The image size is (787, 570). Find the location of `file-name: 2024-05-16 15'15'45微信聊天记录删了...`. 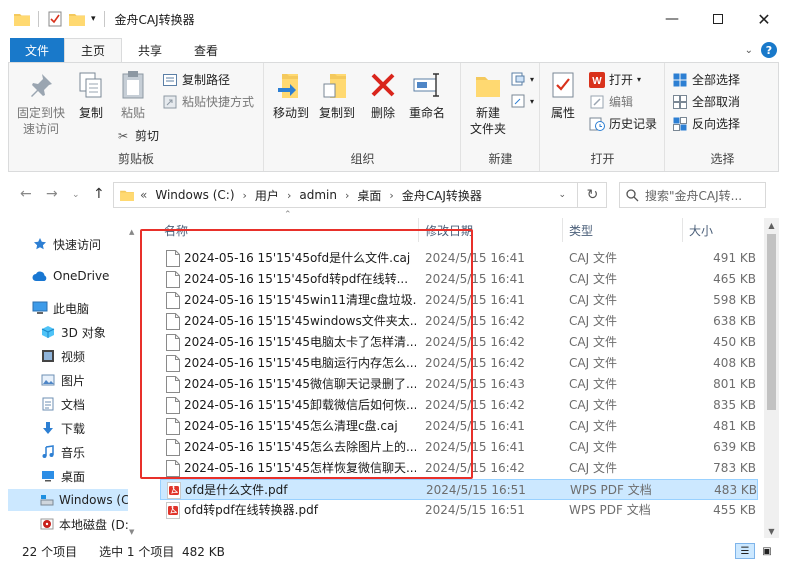

file-name: 2024-05-16 15'15'45微信聊天记录删了... is located at coordinates (300, 384).